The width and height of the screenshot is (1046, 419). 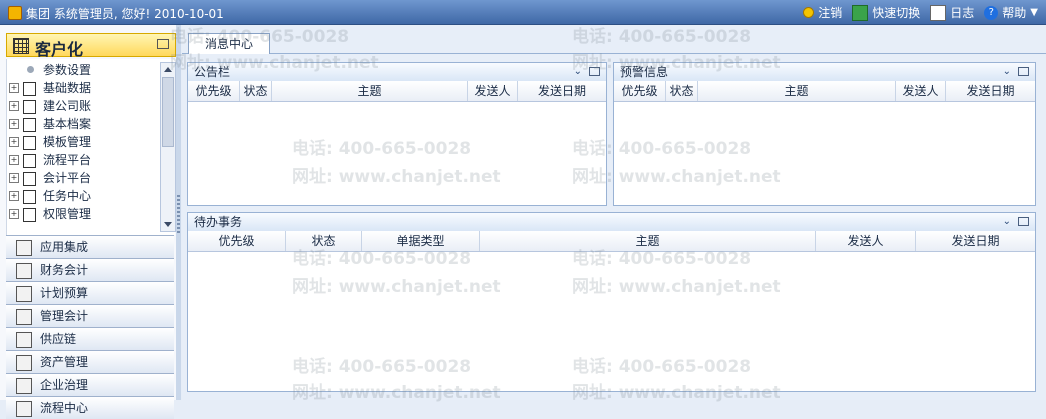 What do you see at coordinates (84, 196) in the screenshot?
I see `tree-item: + 任务中心` at bounding box center [84, 196].